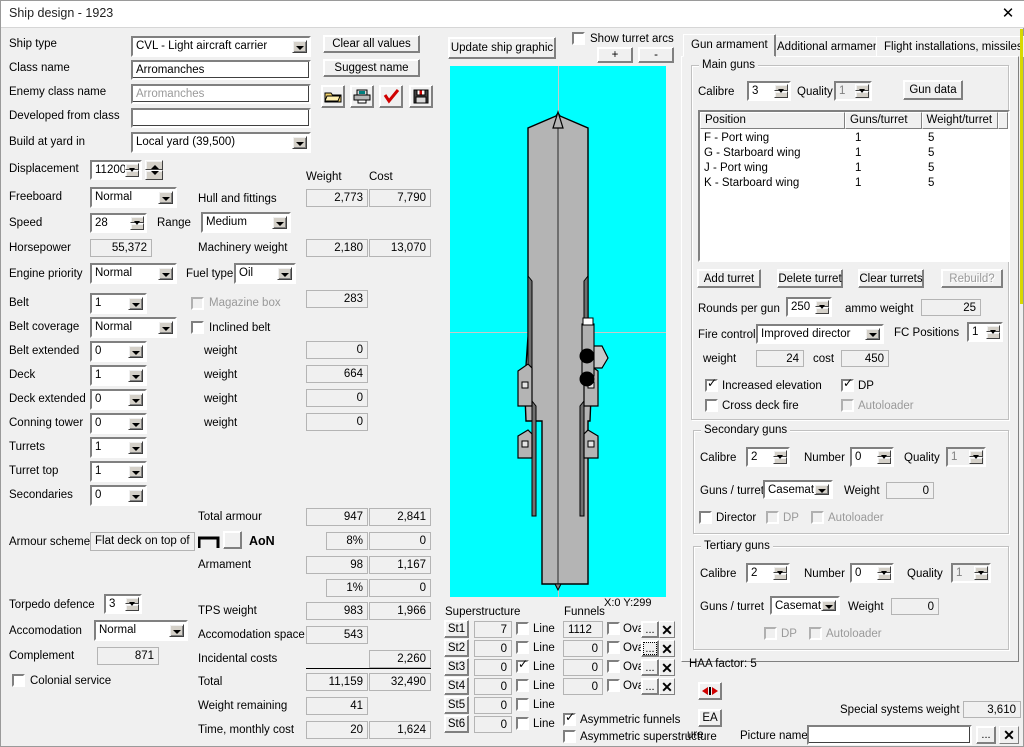  I want to click on tertiary-guns-turret-select: Casemate:, so click(805, 605).